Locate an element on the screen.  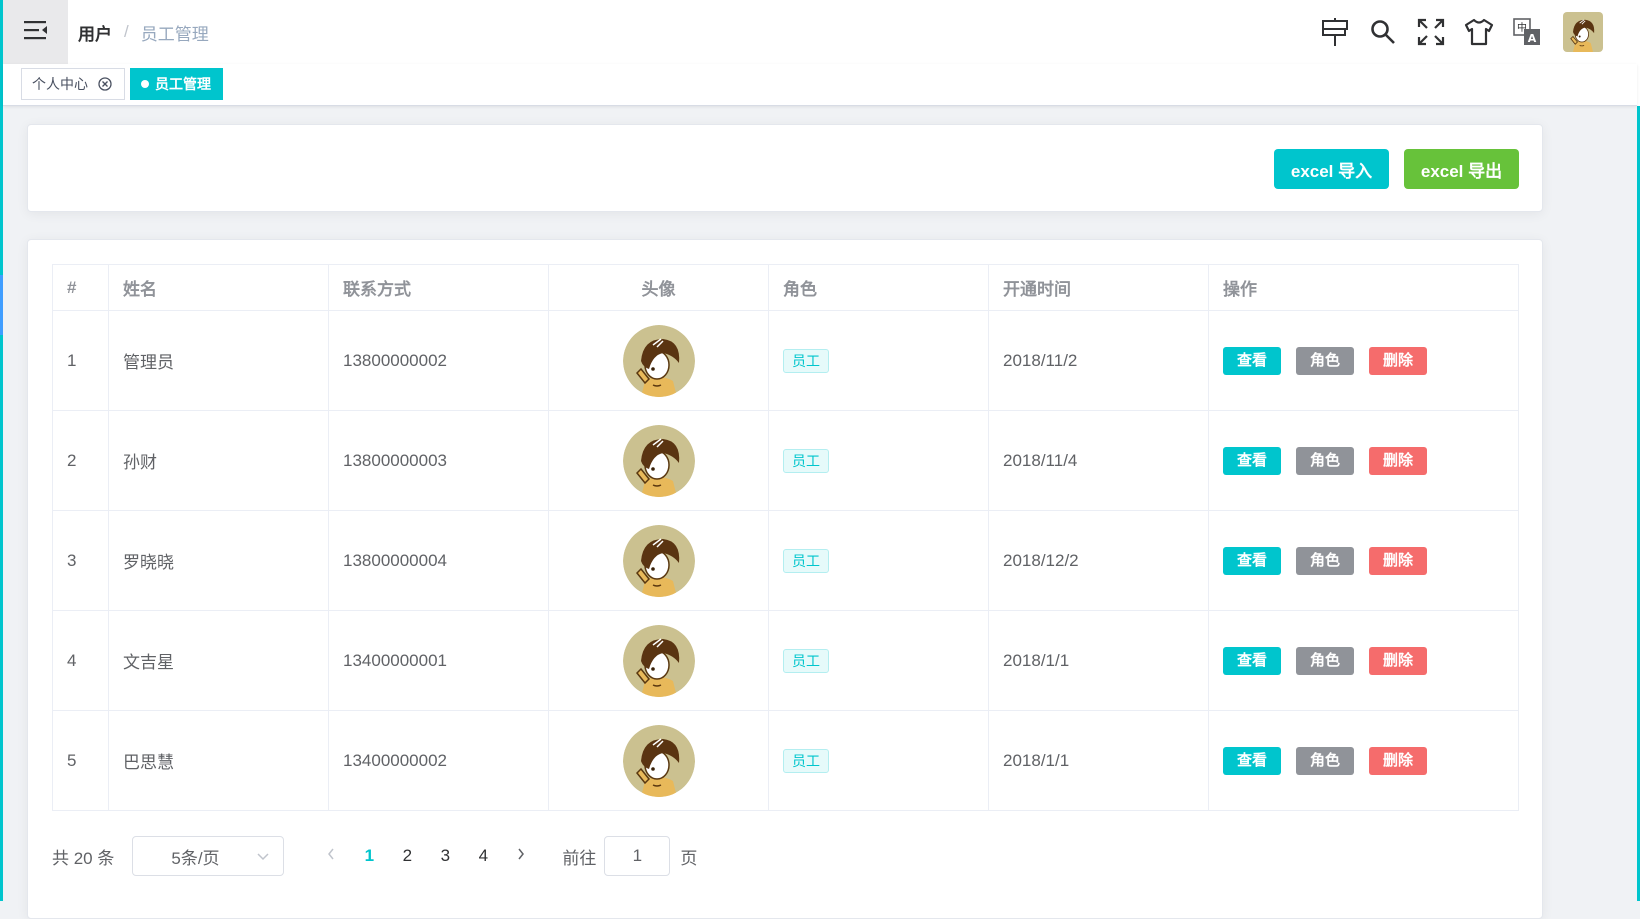
left-accent-bar is located at coordinates (1, 450).